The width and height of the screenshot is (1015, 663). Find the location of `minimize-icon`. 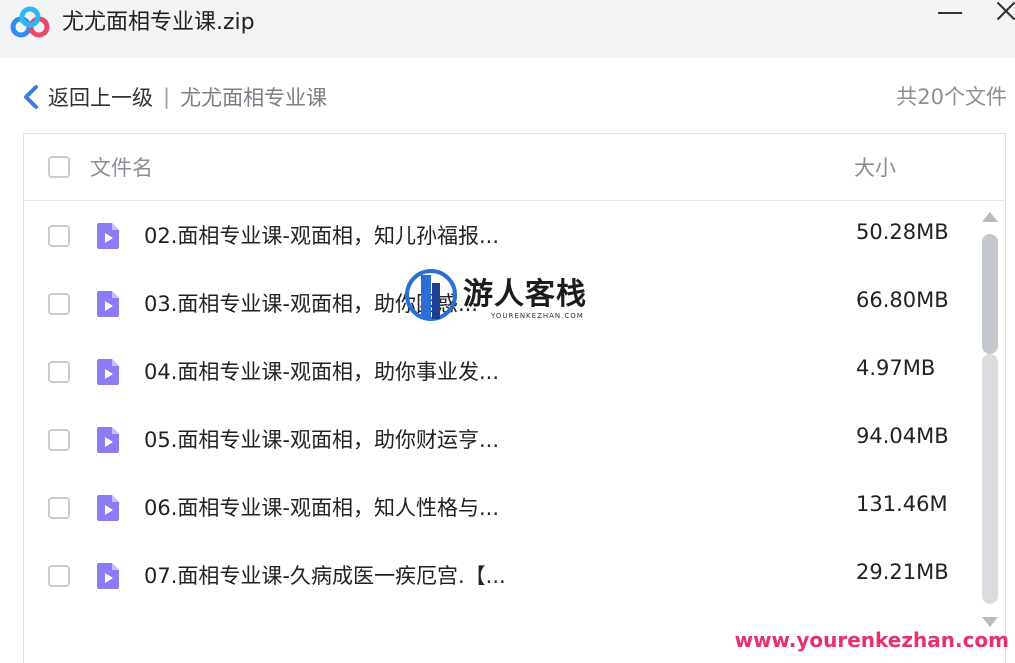

minimize-icon is located at coordinates (950, 12).